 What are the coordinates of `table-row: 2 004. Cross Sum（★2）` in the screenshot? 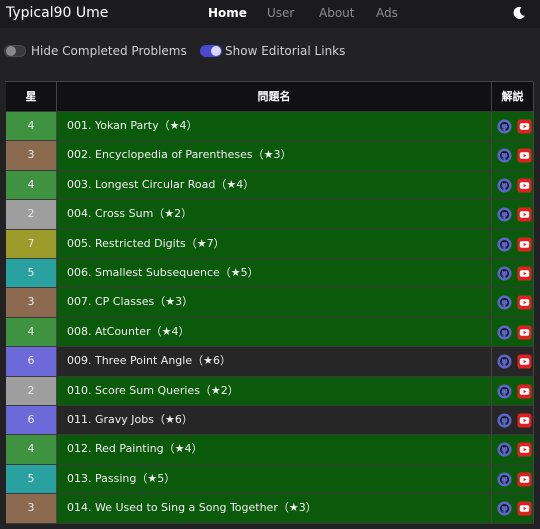 It's located at (270, 215).